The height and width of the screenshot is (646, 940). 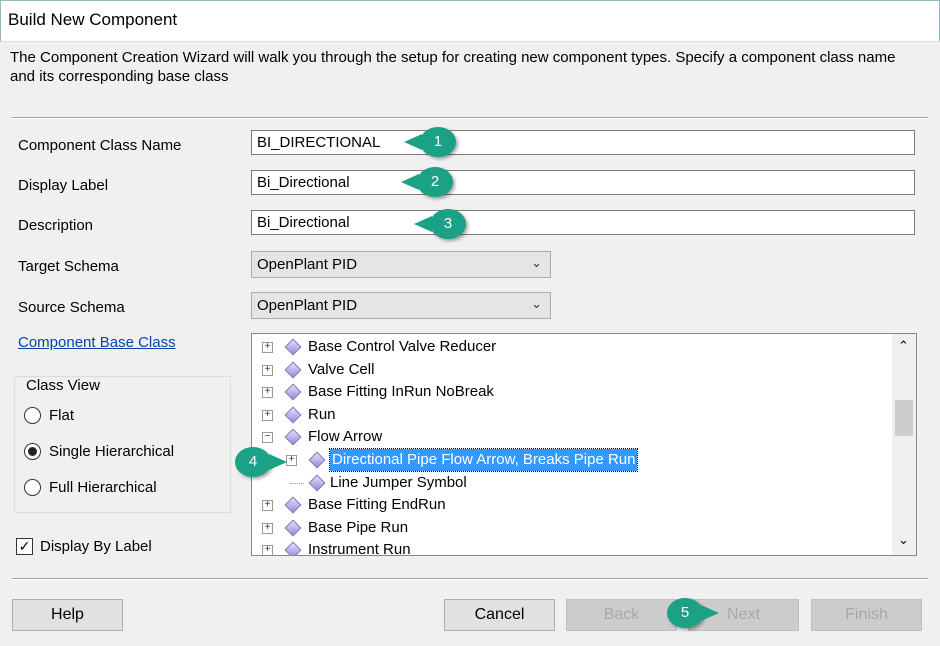 What do you see at coordinates (63, 185) in the screenshot?
I see `display-label-label: Display Label` at bounding box center [63, 185].